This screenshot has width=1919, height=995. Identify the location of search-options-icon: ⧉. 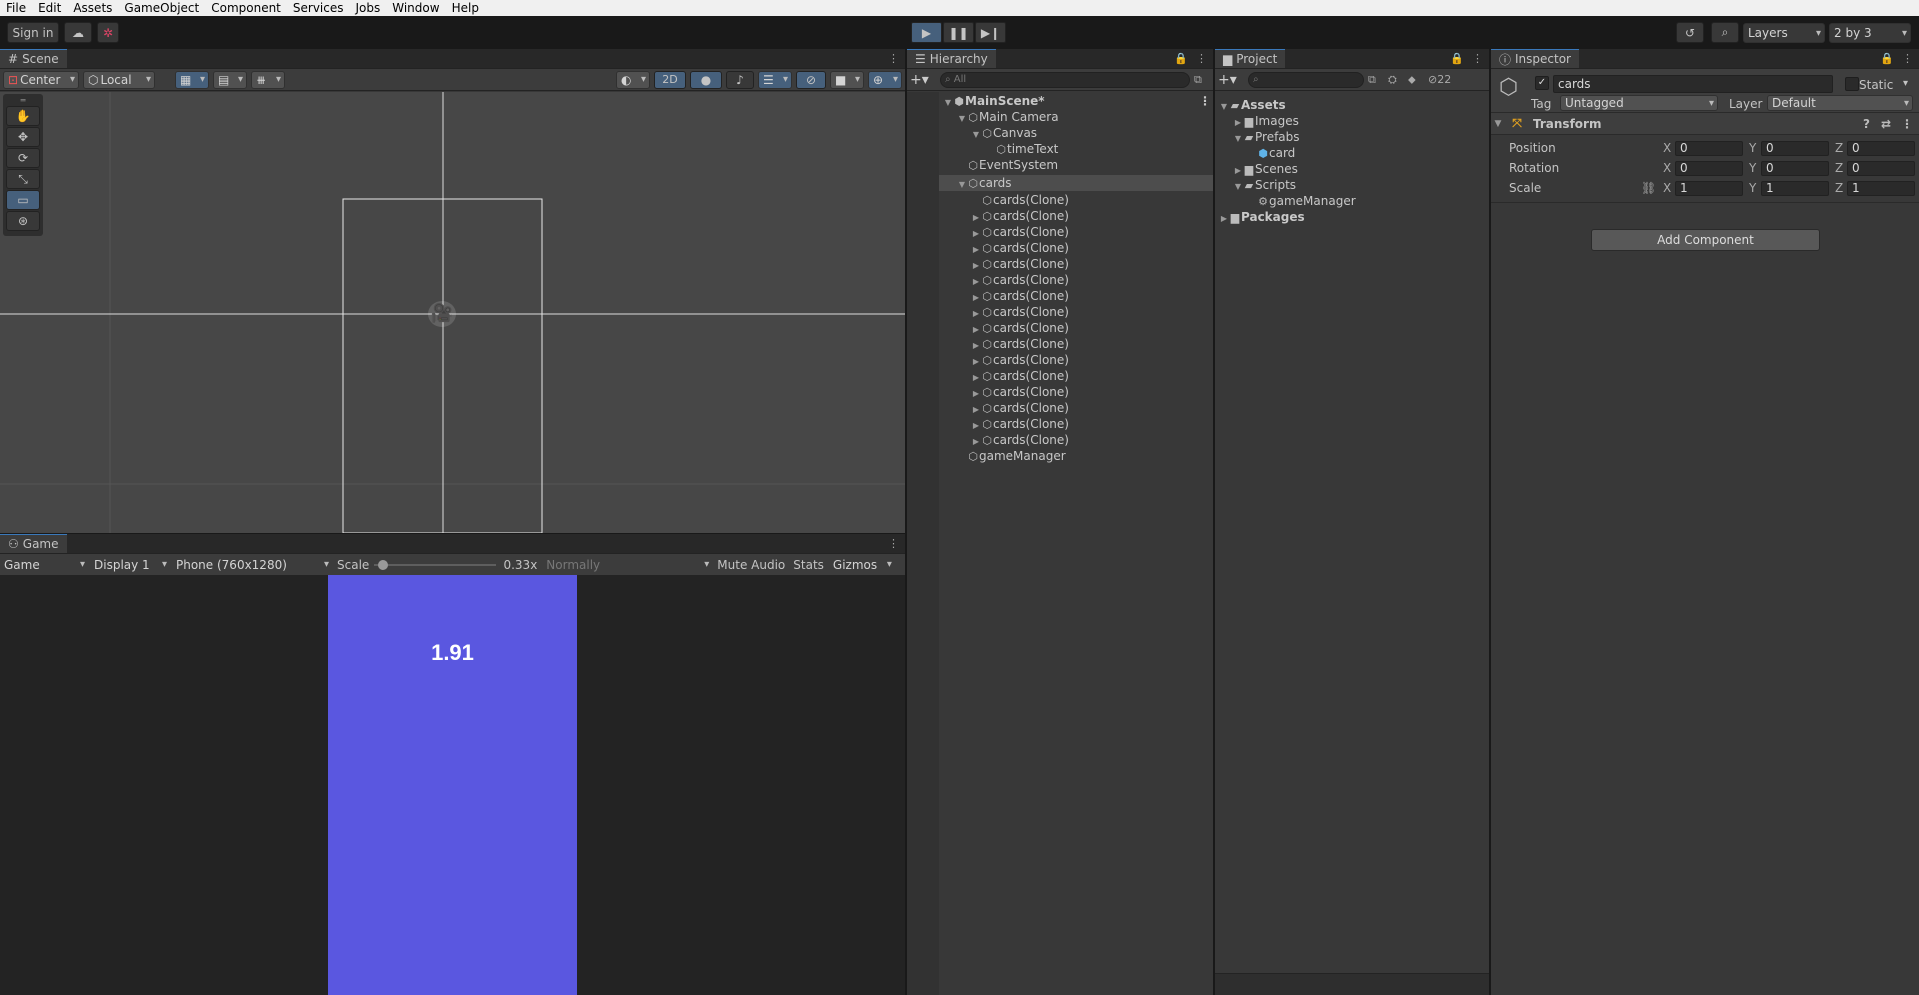
(1202, 80).